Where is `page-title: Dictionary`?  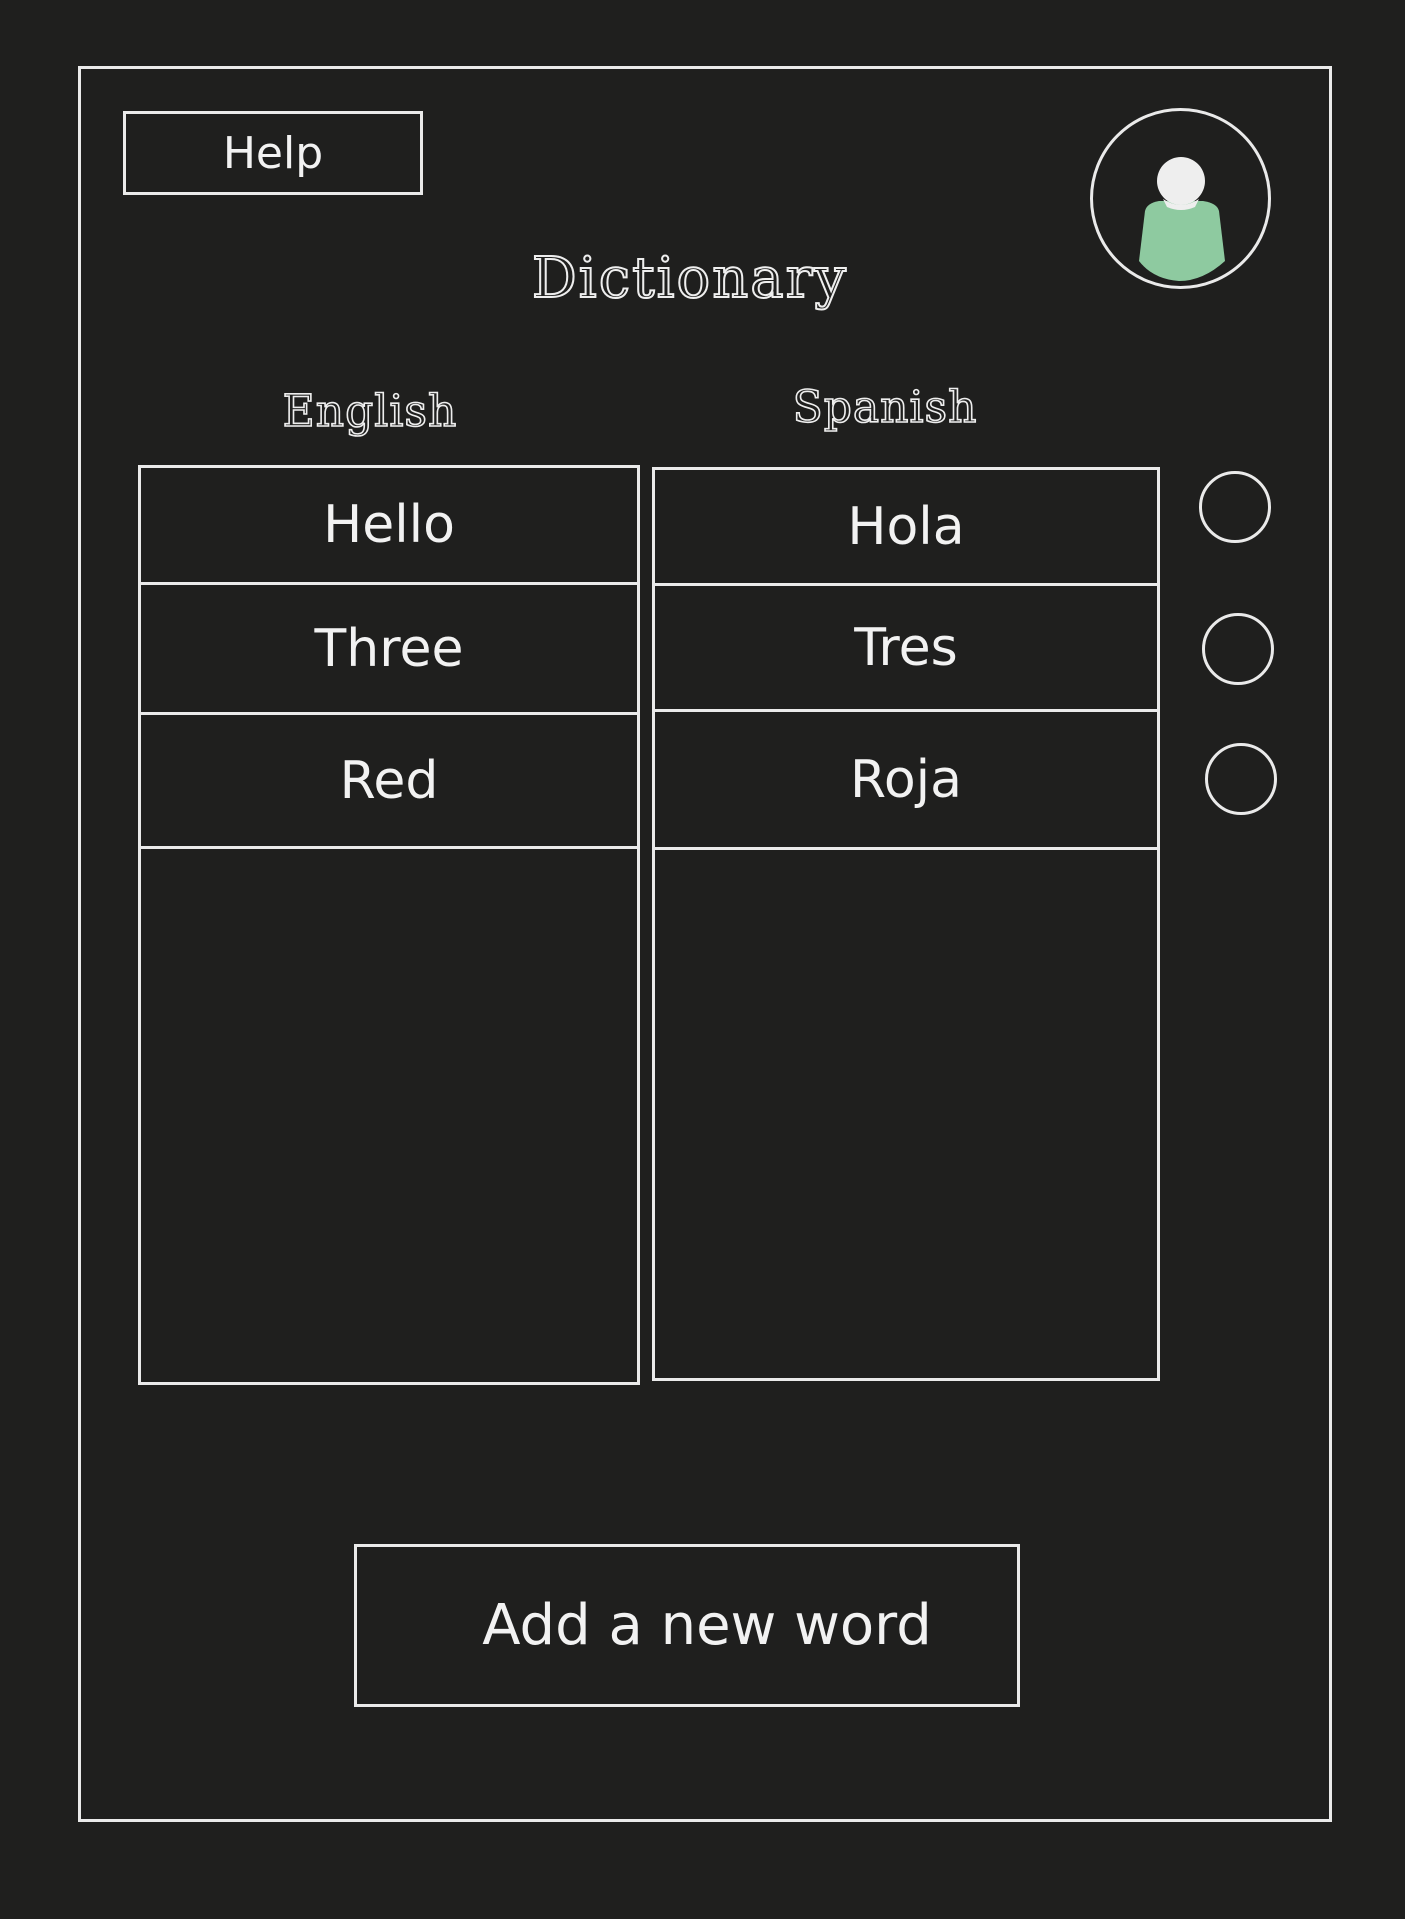
page-title: Dictionary is located at coordinates (690, 278).